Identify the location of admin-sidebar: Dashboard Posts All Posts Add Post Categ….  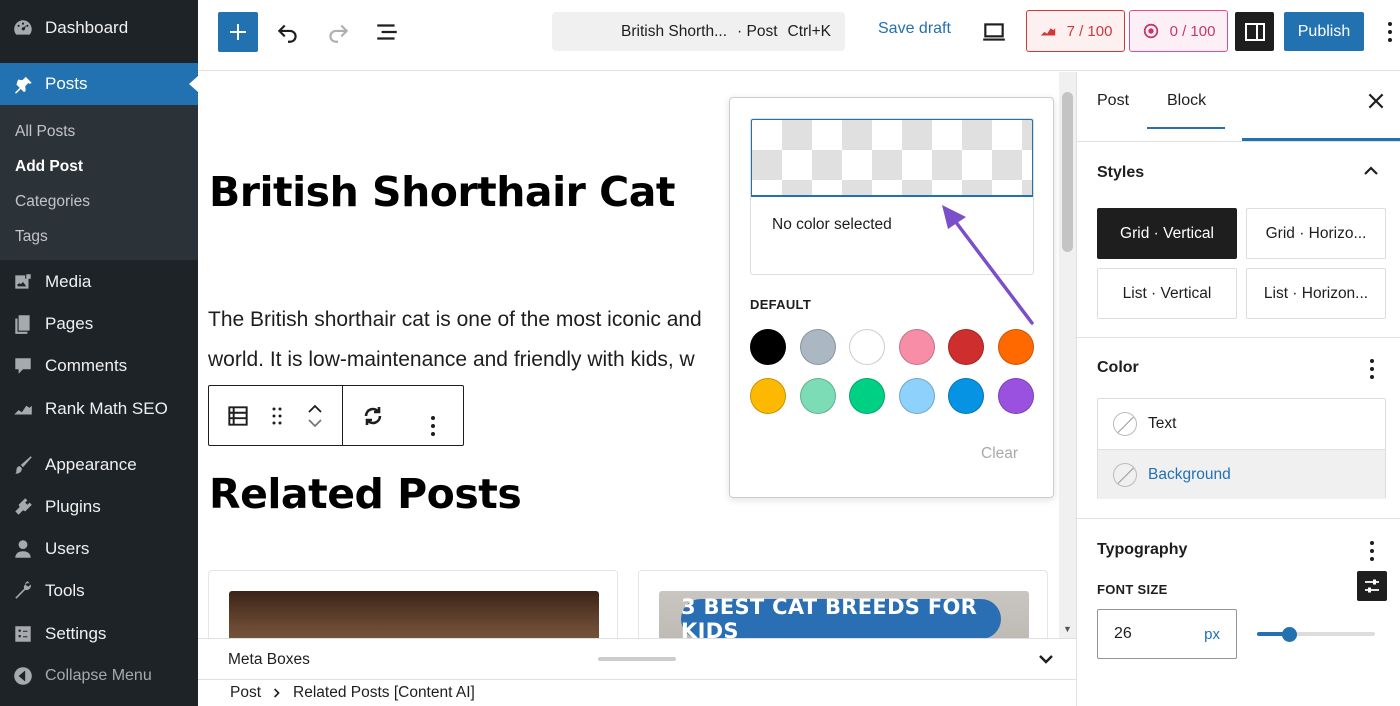
(99, 353).